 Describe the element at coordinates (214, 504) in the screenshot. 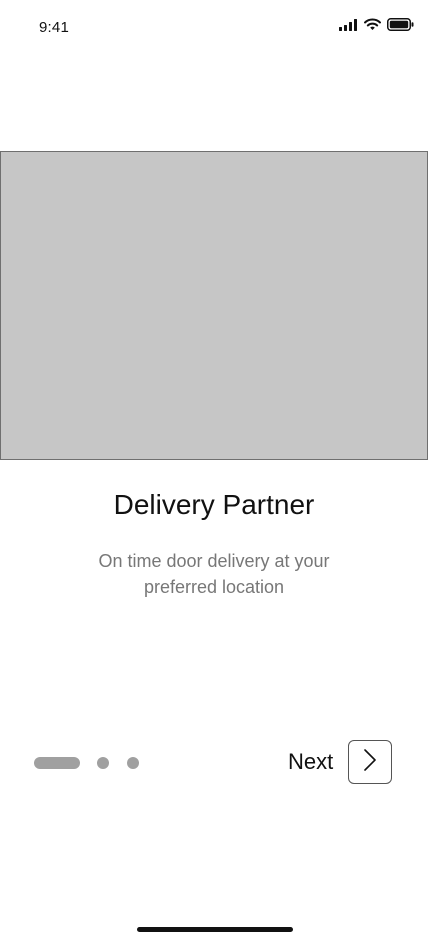

I see `onboarding-title: Delivery Partner` at that location.